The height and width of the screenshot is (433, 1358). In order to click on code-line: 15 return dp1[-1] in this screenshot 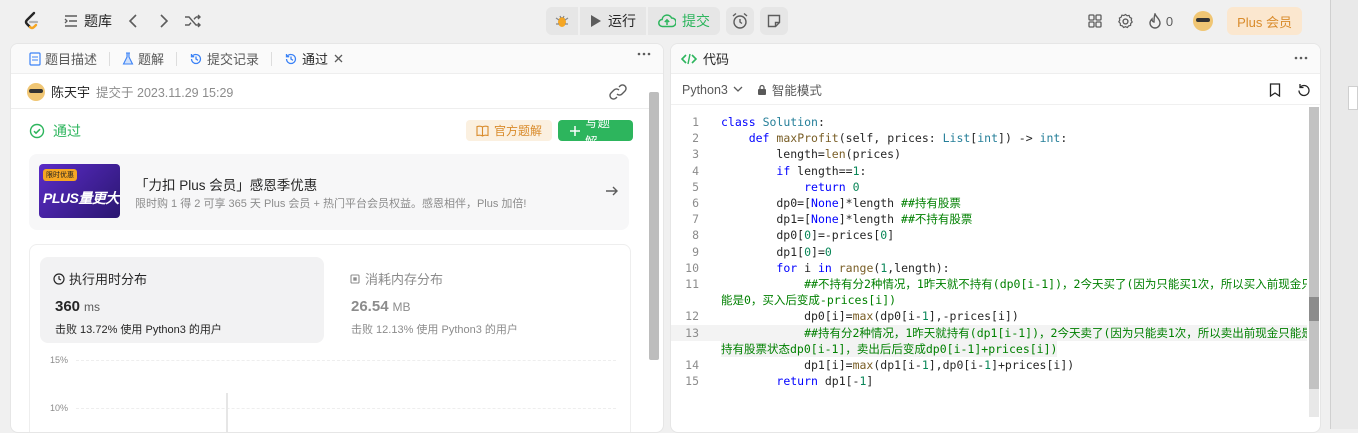, I will do `click(989, 381)`.